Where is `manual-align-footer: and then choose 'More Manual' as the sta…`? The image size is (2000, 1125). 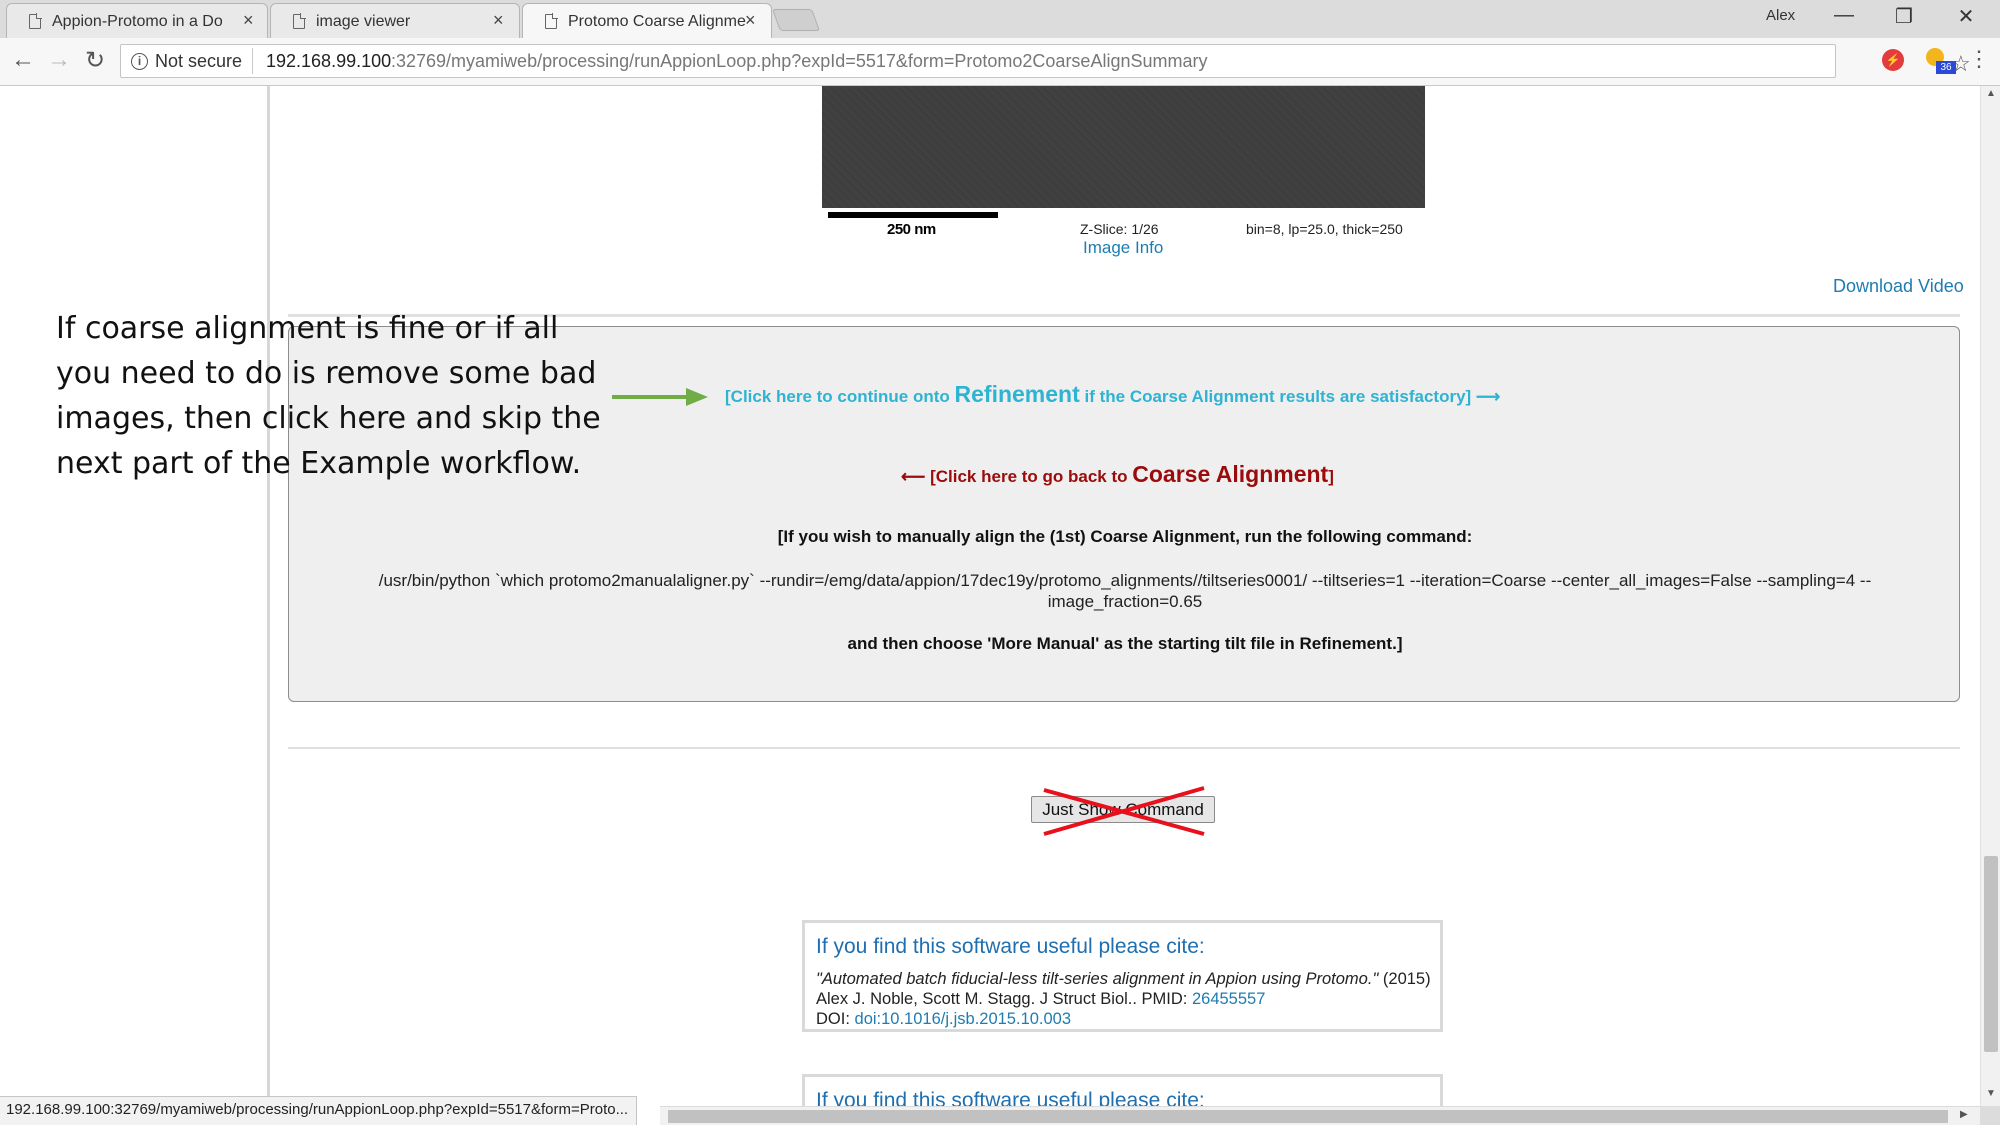
manual-align-footer: and then choose 'More Manual' as the sta… is located at coordinates (1125, 643).